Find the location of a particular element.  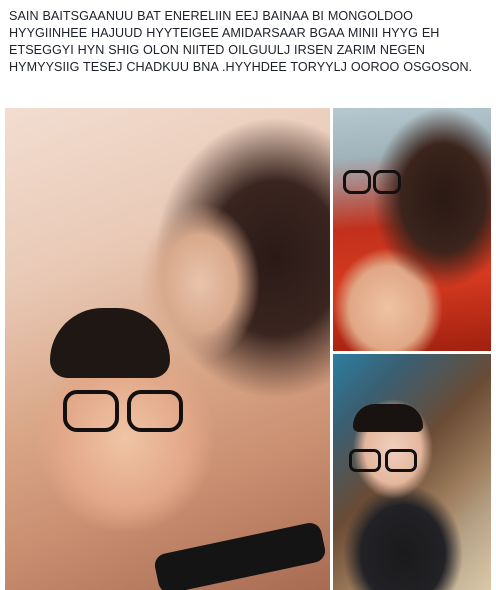

phone is located at coordinates (240, 555).